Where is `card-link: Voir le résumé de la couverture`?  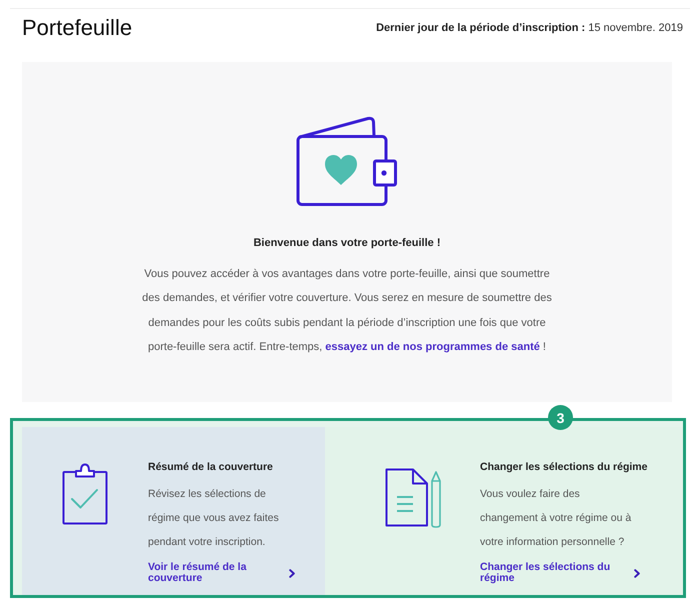
card-link: Voir le résumé de la couverture is located at coordinates (221, 573).